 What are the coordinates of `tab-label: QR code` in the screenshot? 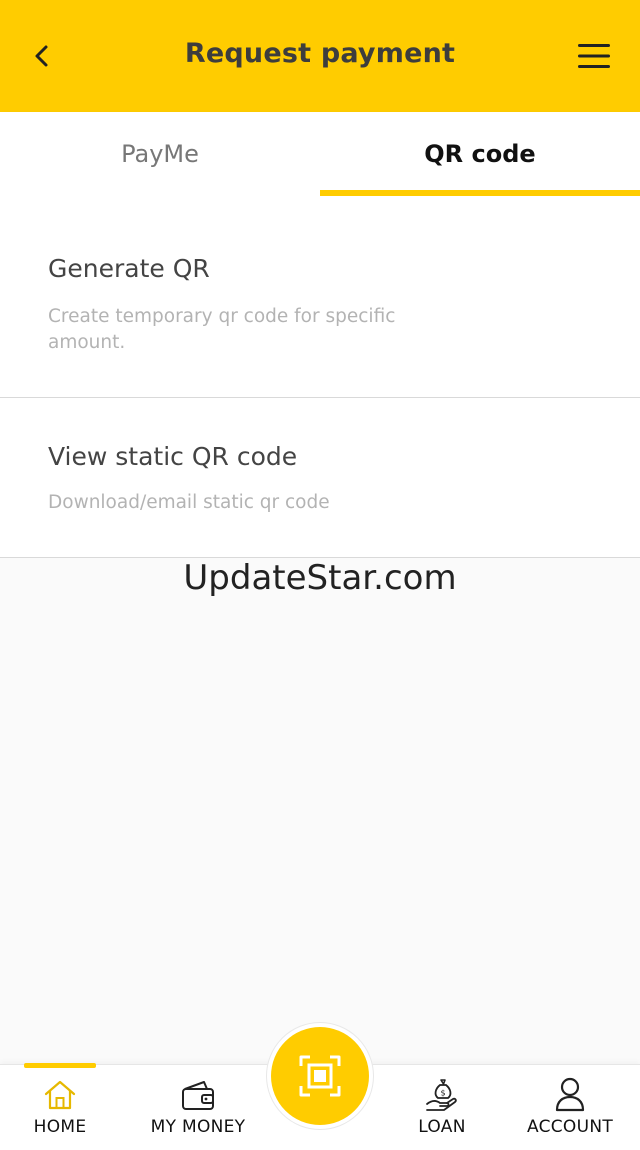 It's located at (480, 154).